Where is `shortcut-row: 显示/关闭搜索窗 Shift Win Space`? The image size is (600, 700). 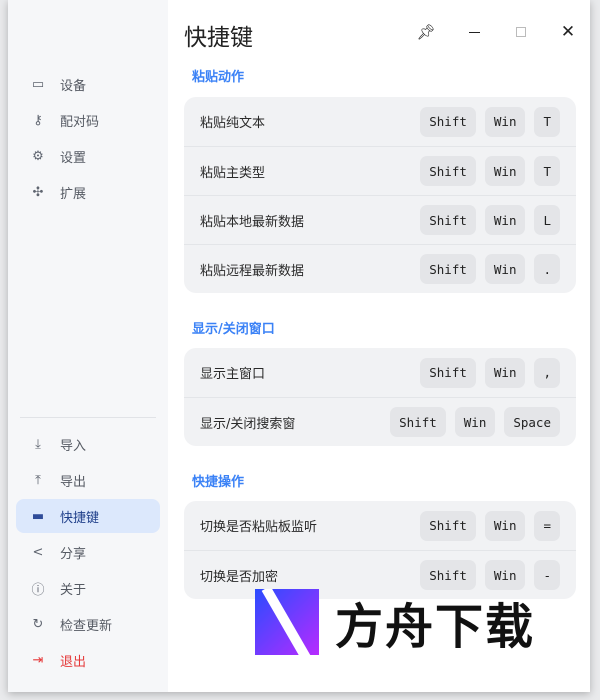 shortcut-row: 显示/关闭搜索窗 Shift Win Space is located at coordinates (380, 421).